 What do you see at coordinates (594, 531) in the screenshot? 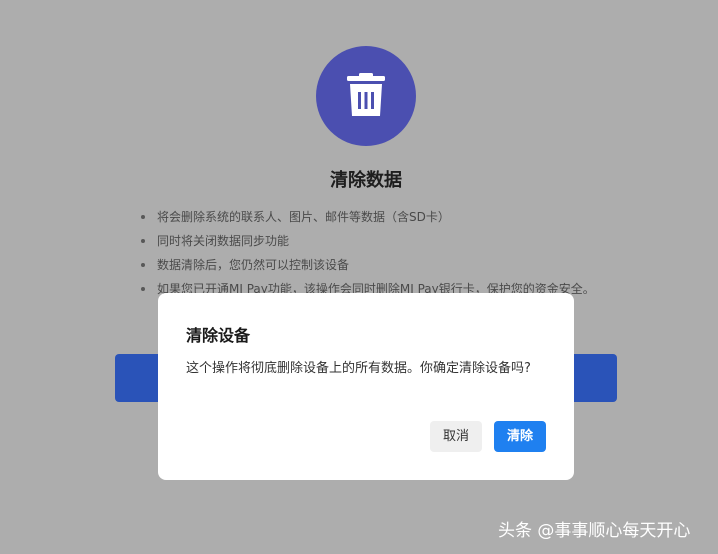
I see `watermark: 头条 @事事顺心每天开心` at bounding box center [594, 531].